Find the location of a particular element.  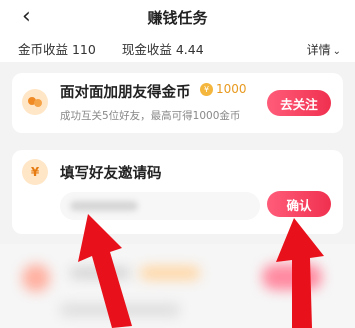

task-title: 面对面加朋友得金币 is located at coordinates (125, 93).